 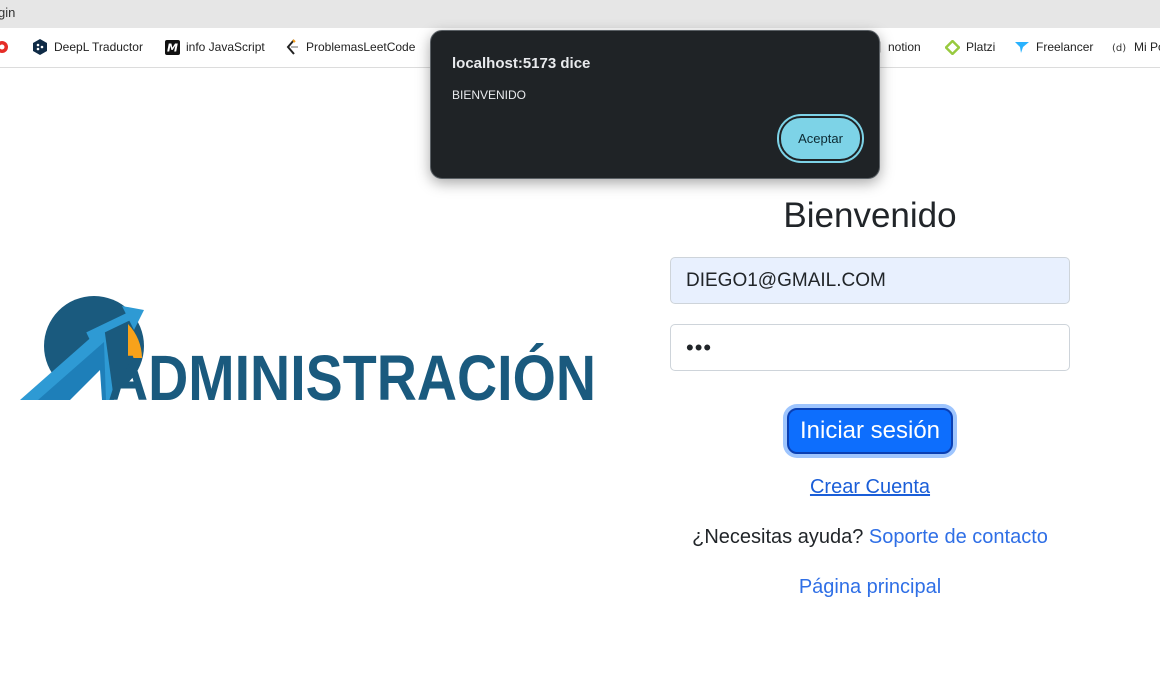 What do you see at coordinates (489, 95) in the screenshot?
I see `alert-message: BIENVENIDO` at bounding box center [489, 95].